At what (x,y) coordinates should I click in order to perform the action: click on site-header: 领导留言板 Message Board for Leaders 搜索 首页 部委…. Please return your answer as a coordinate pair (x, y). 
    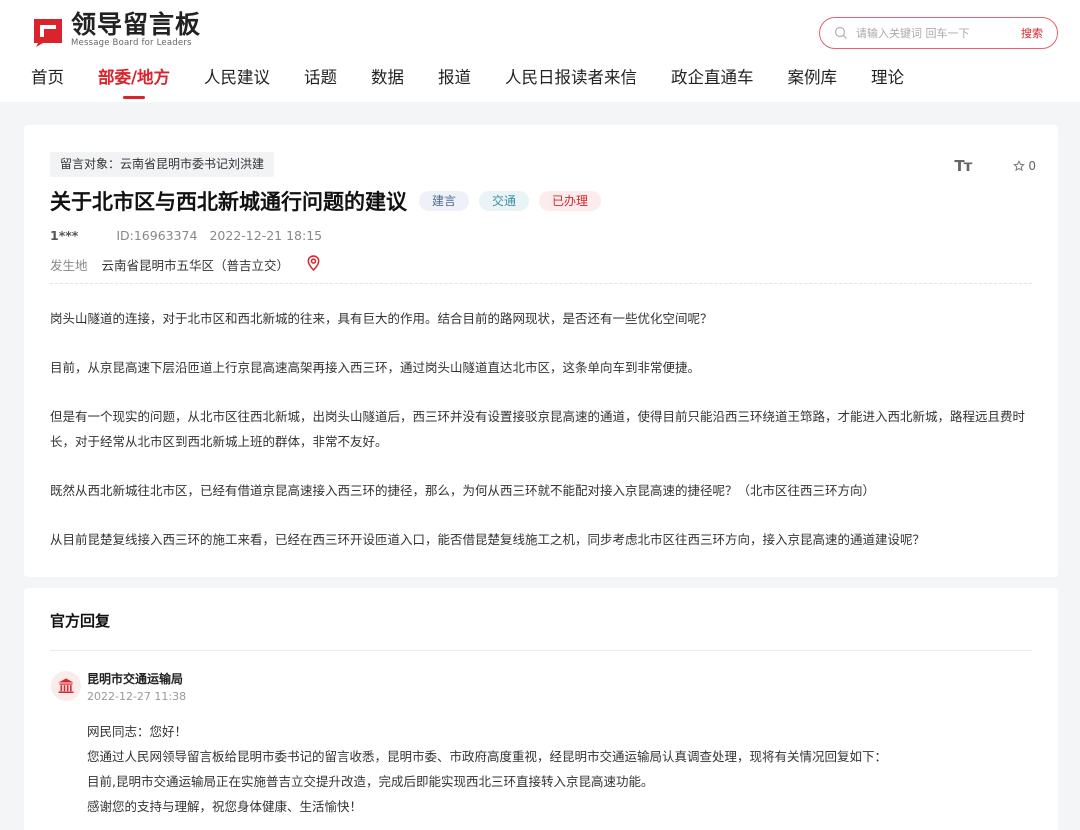
    Looking at the image, I should click on (540, 51).